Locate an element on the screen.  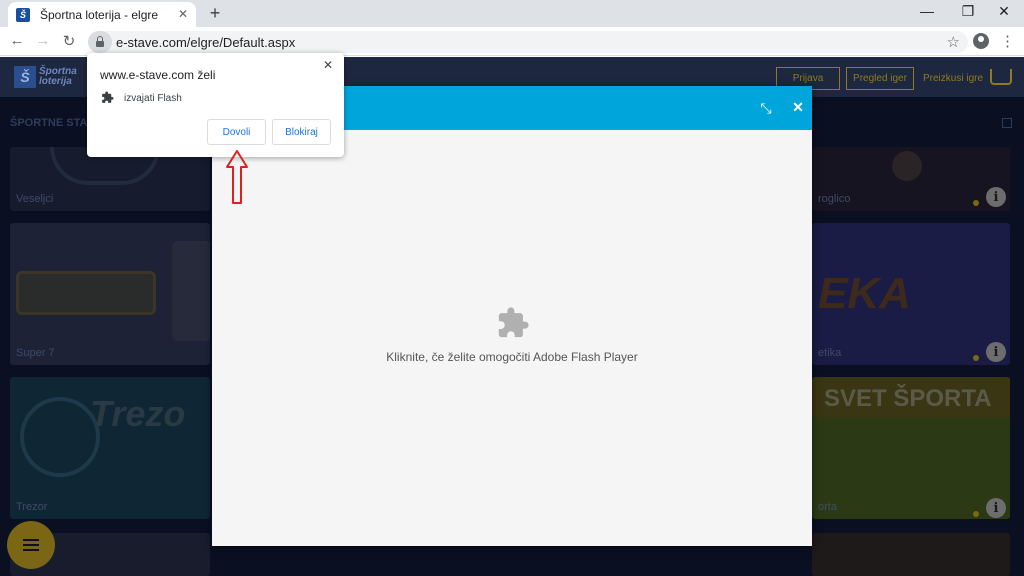
game-tile is located at coordinates (911, 554).